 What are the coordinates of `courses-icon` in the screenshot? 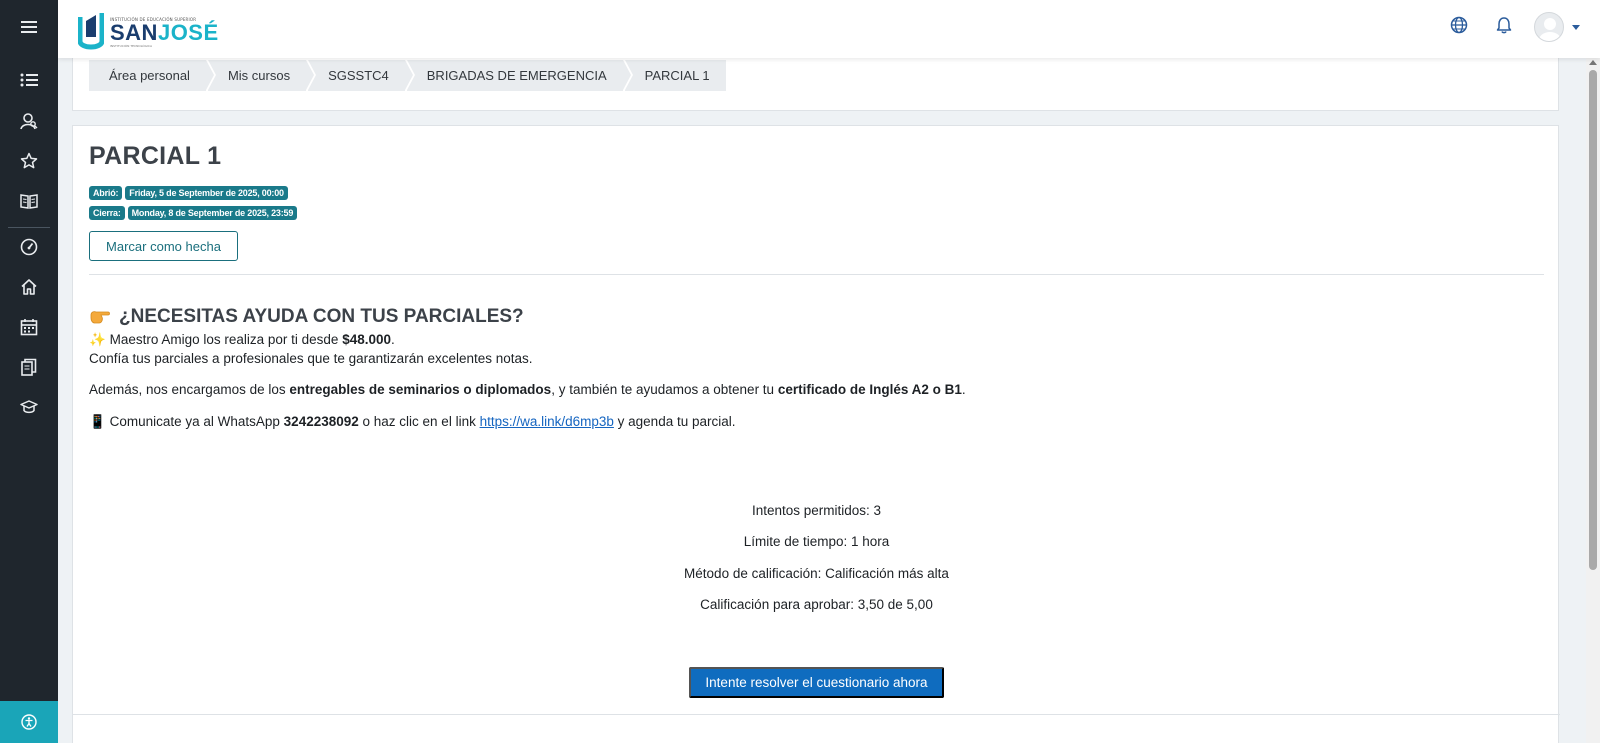 It's located at (29, 367).